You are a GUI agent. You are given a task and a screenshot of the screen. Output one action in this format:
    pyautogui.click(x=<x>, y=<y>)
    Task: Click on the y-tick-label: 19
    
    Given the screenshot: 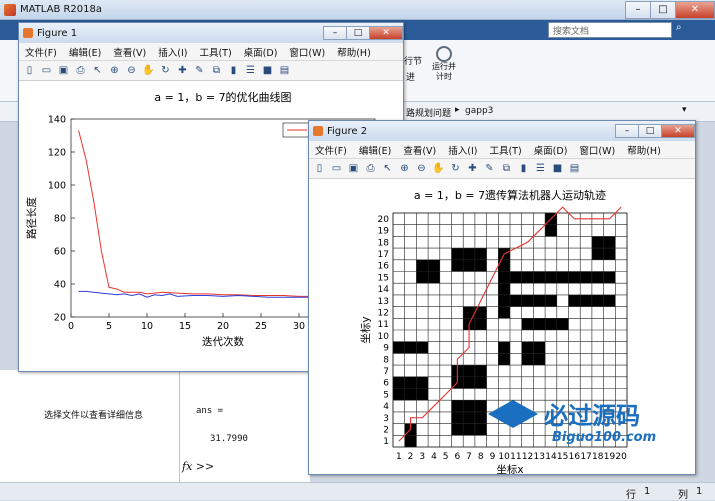 What is the action you would take?
    pyautogui.click(x=384, y=232)
    